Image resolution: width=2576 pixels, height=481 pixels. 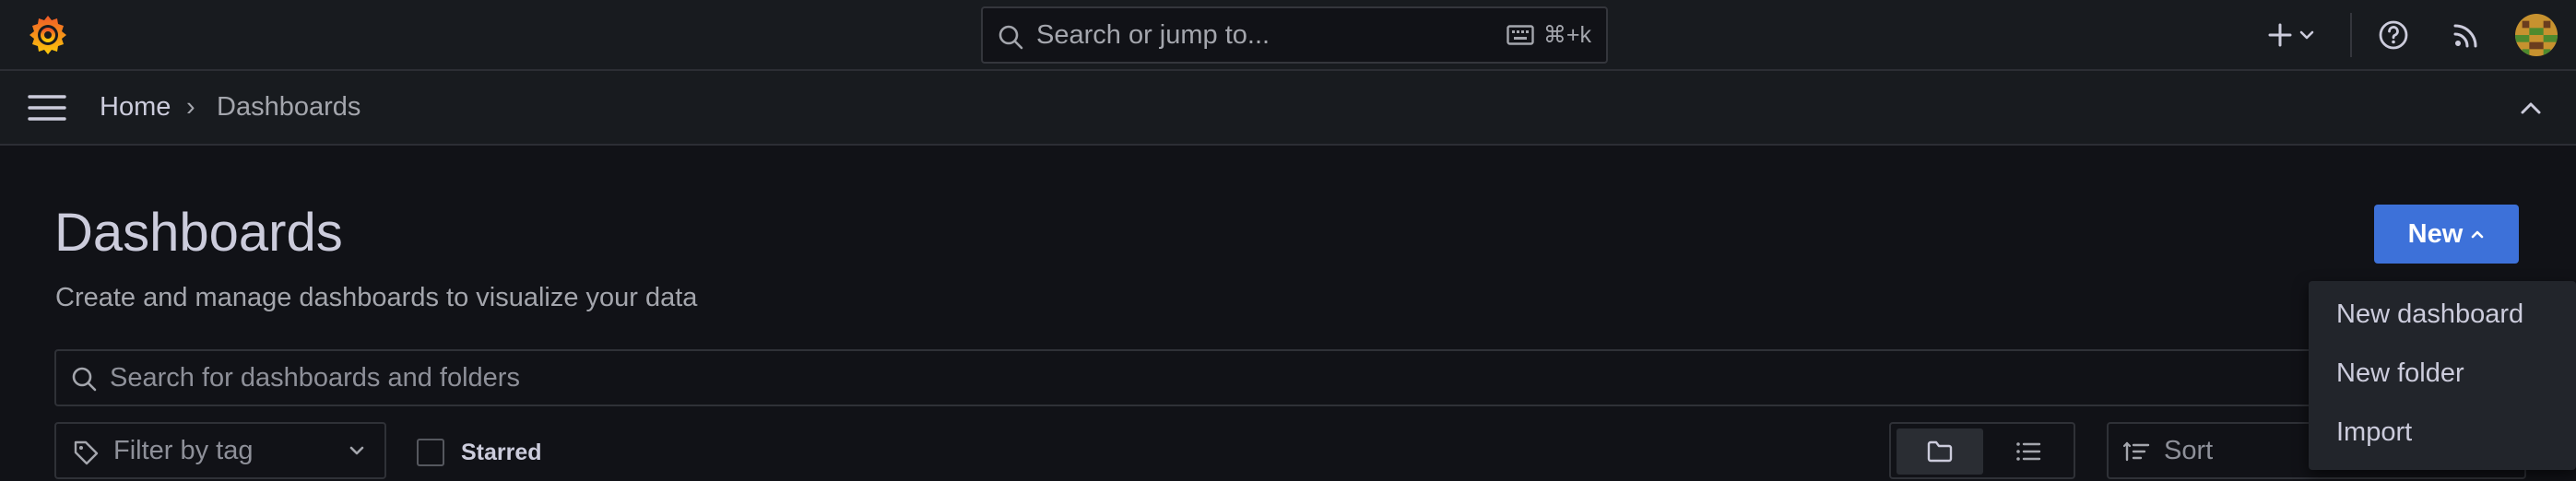 What do you see at coordinates (1566, 35) in the screenshot?
I see `shortcut-keys: ⌘+k` at bounding box center [1566, 35].